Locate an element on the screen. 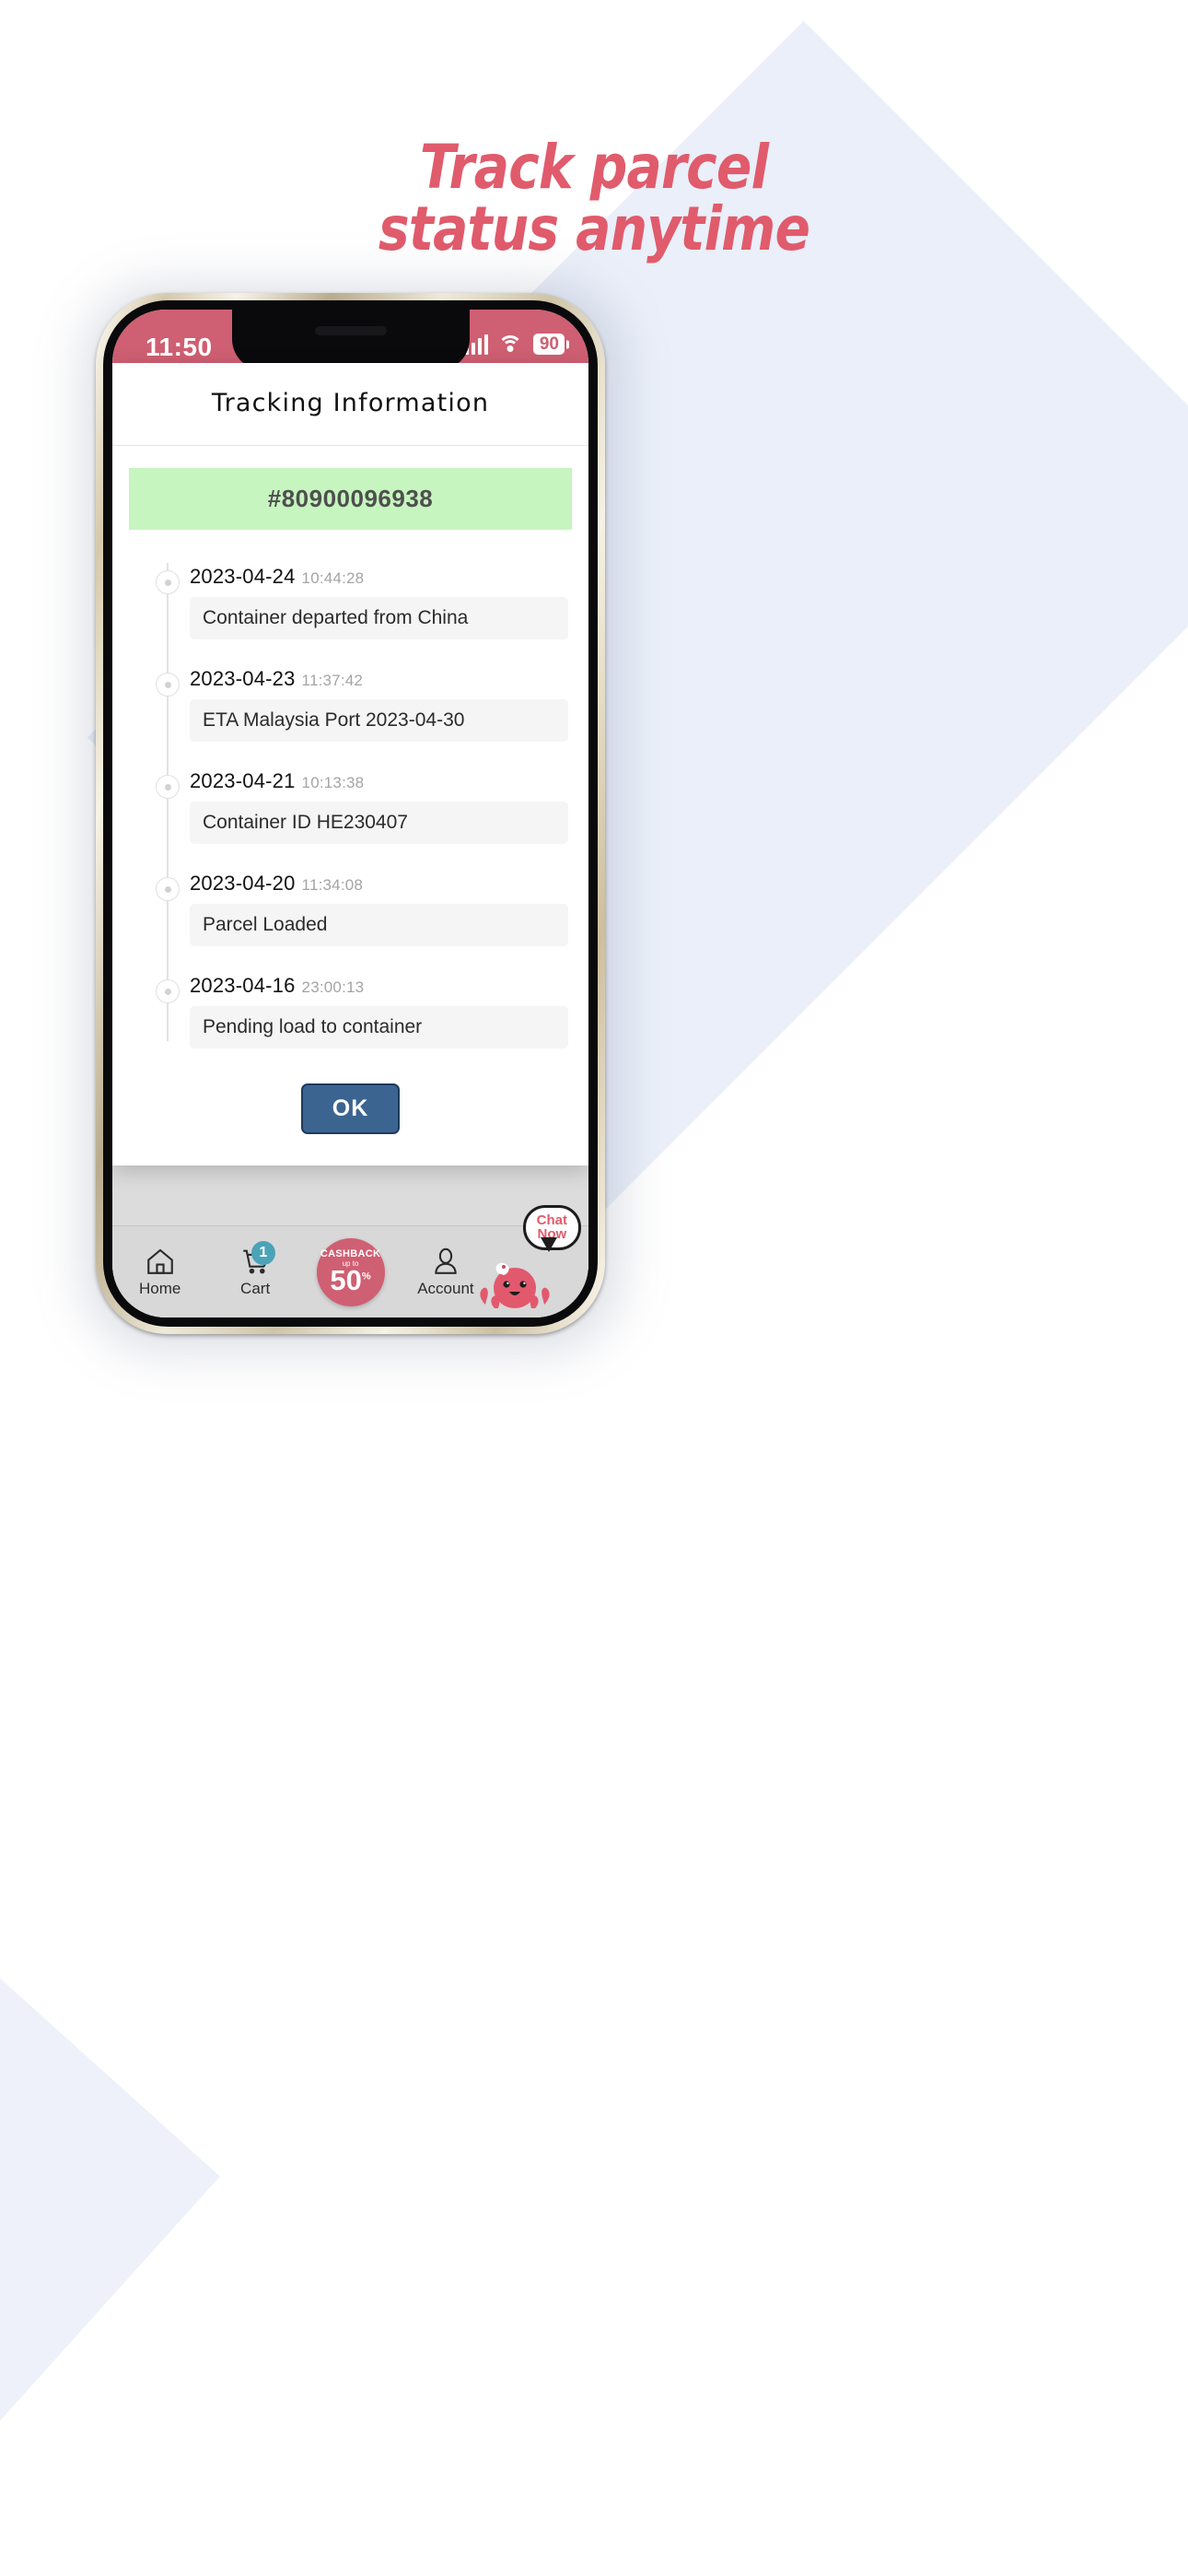  chat-now-widget: Chat Now is located at coordinates (527, 1258).